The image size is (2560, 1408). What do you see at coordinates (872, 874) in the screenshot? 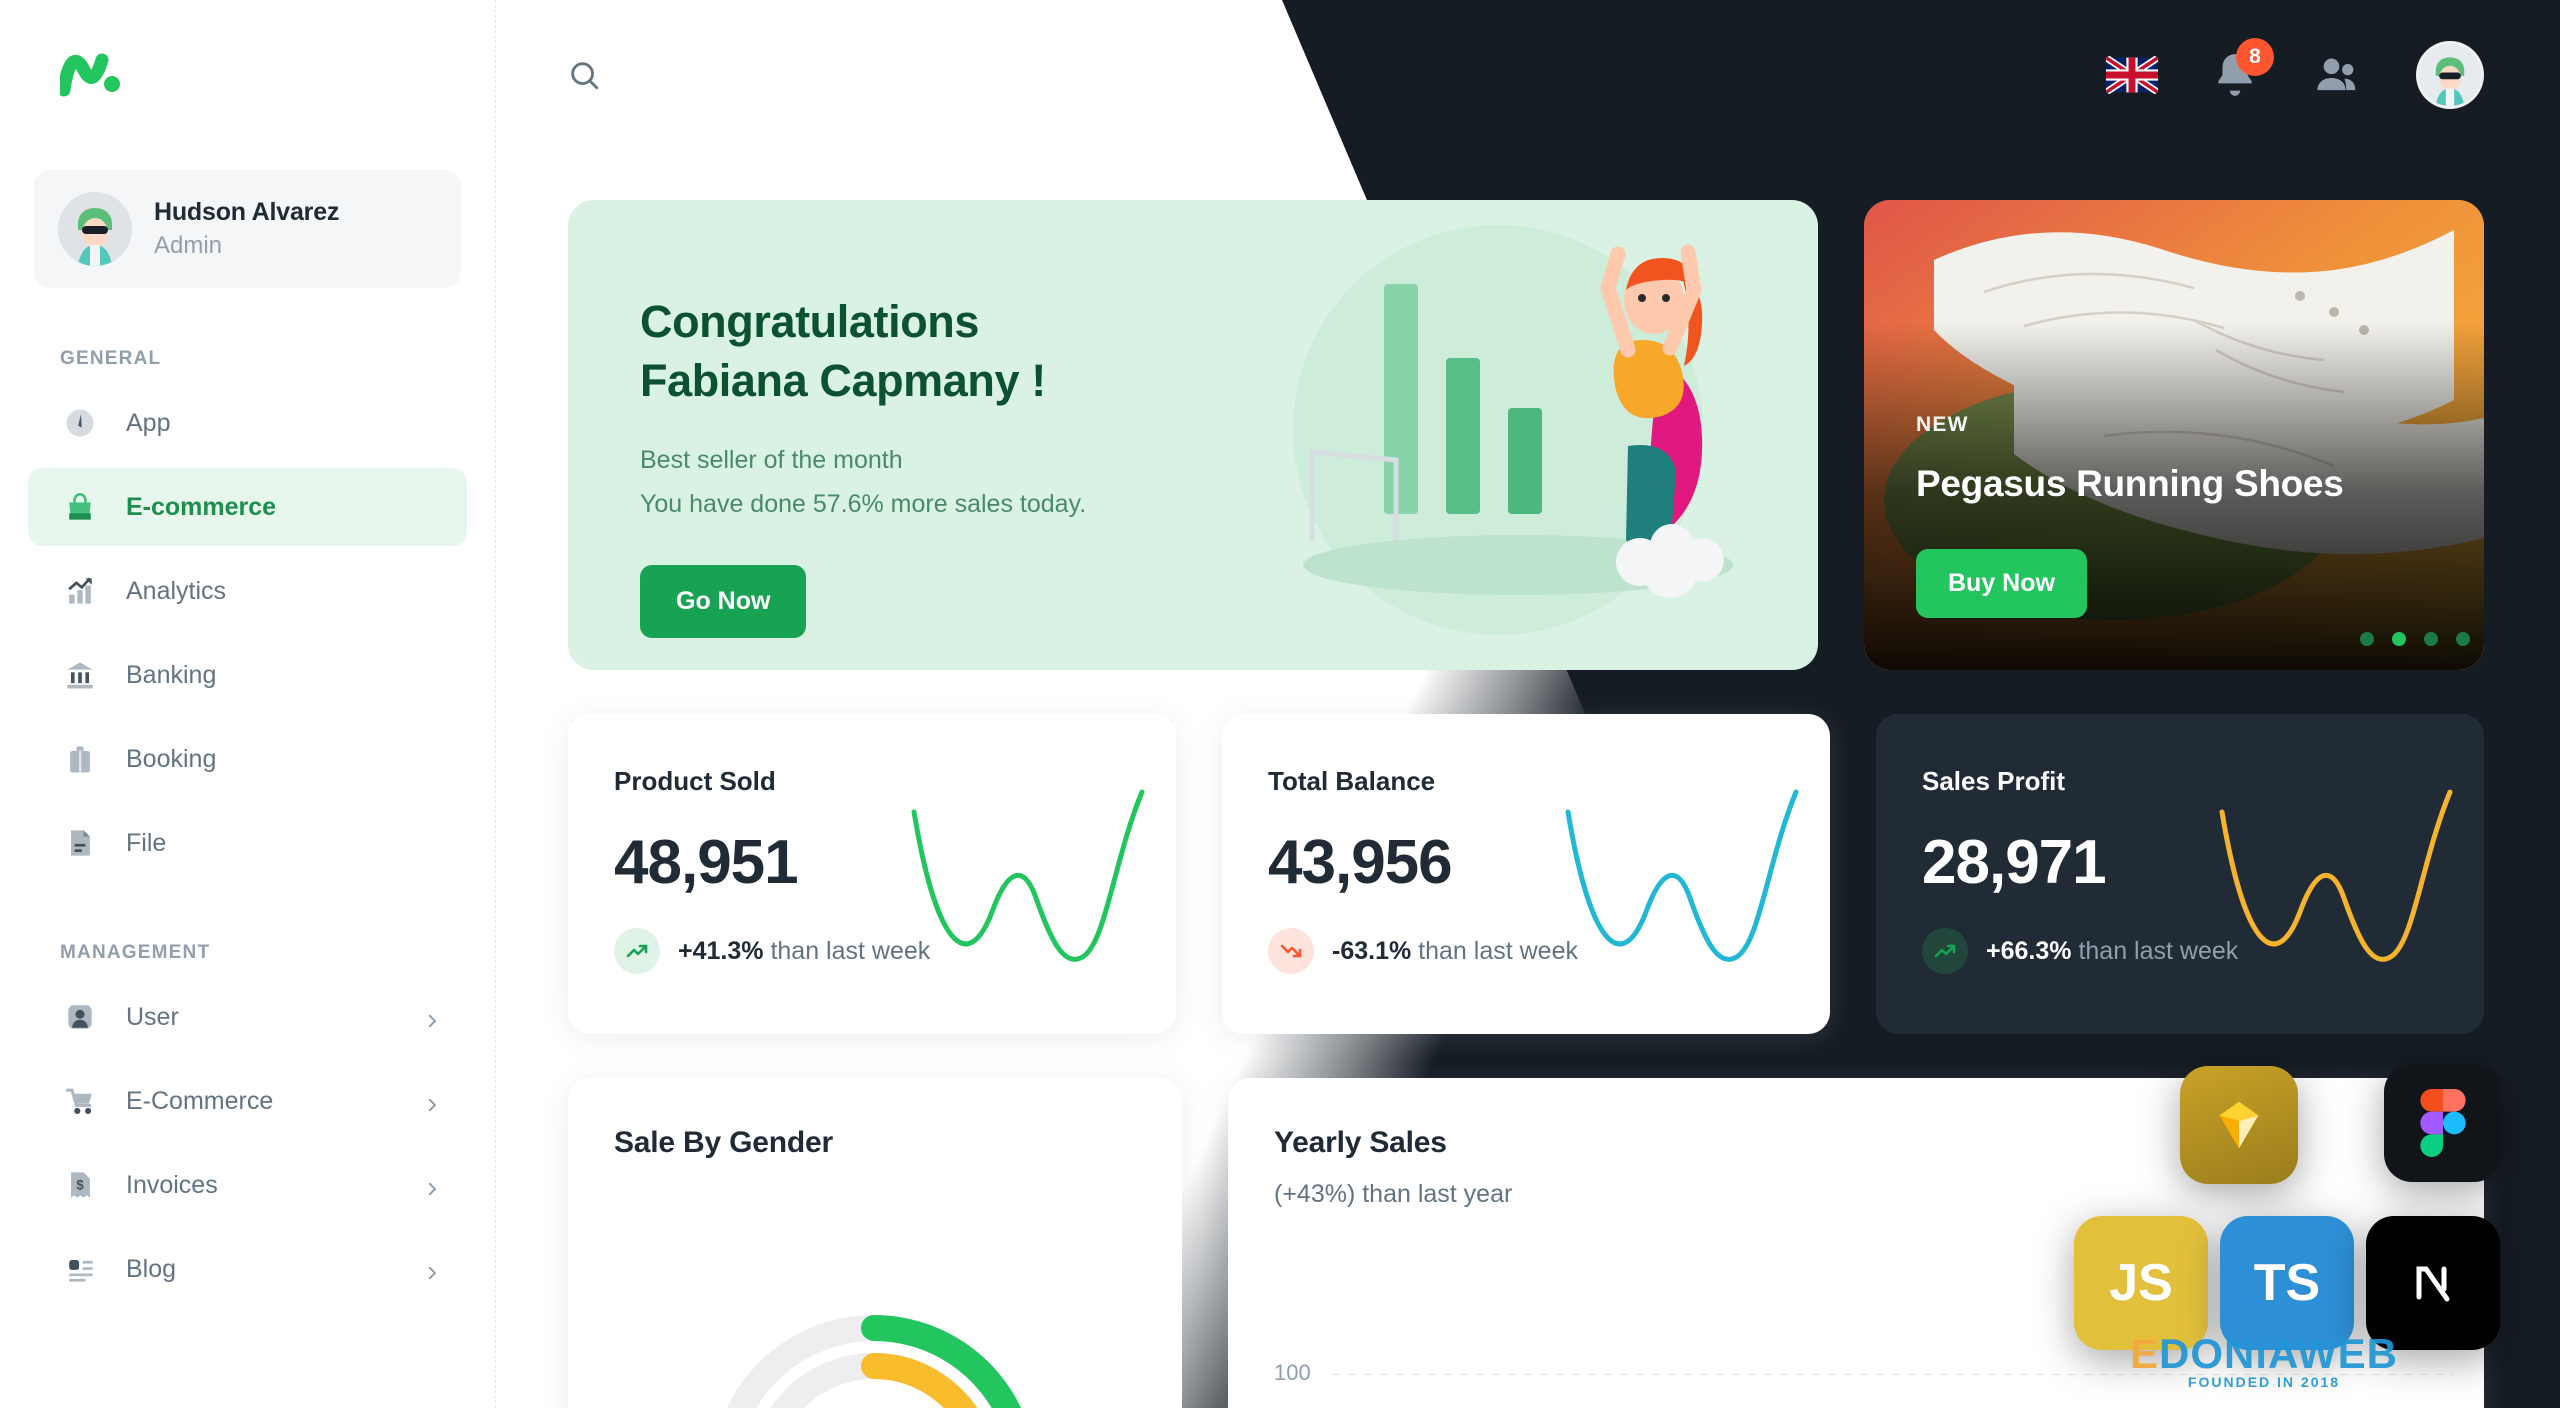
I see `stat-card: Product Sold 48,951 +41.3% than last week` at bounding box center [872, 874].